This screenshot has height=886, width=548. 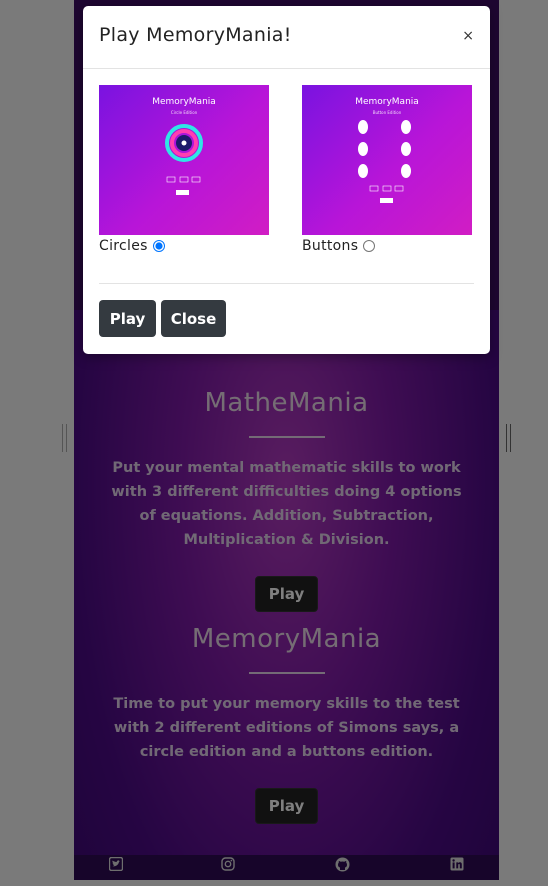 I want to click on buttons-option: MemoryMania Button Edition Buttons, so click(x=387, y=169).